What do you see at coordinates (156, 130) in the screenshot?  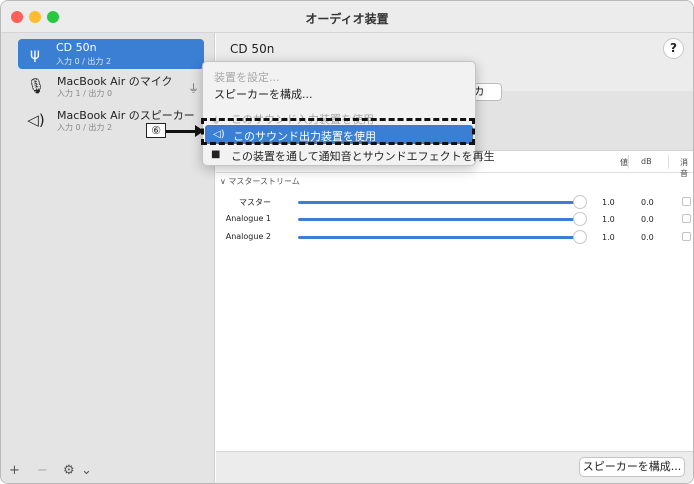 I see `step-callout: ⑥` at bounding box center [156, 130].